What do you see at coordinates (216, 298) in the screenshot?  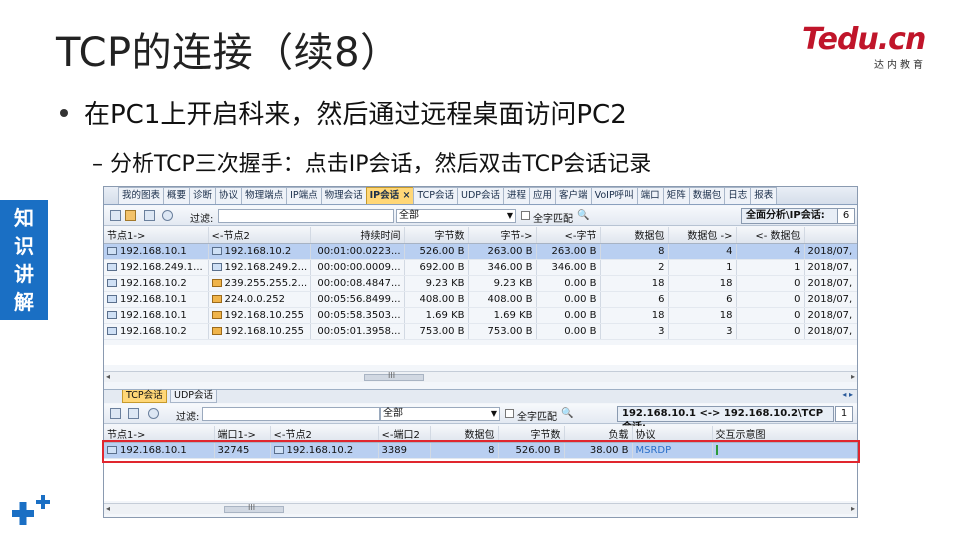 I see `broadcast-icon` at bounding box center [216, 298].